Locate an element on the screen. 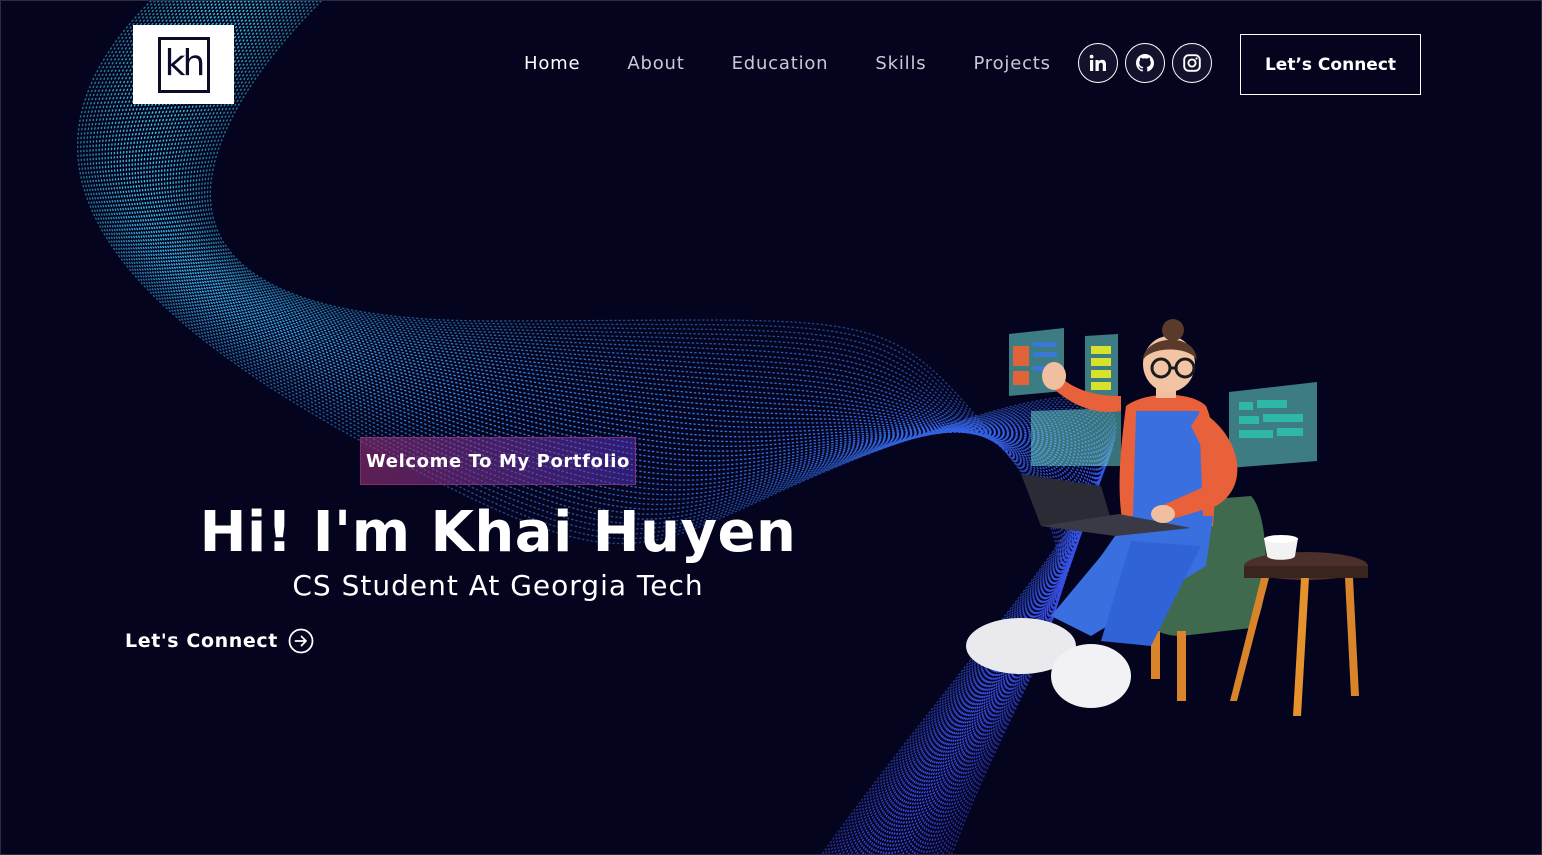 The image size is (1542, 855). main-nav: Home About Education Skills Projects is located at coordinates (811, 64).